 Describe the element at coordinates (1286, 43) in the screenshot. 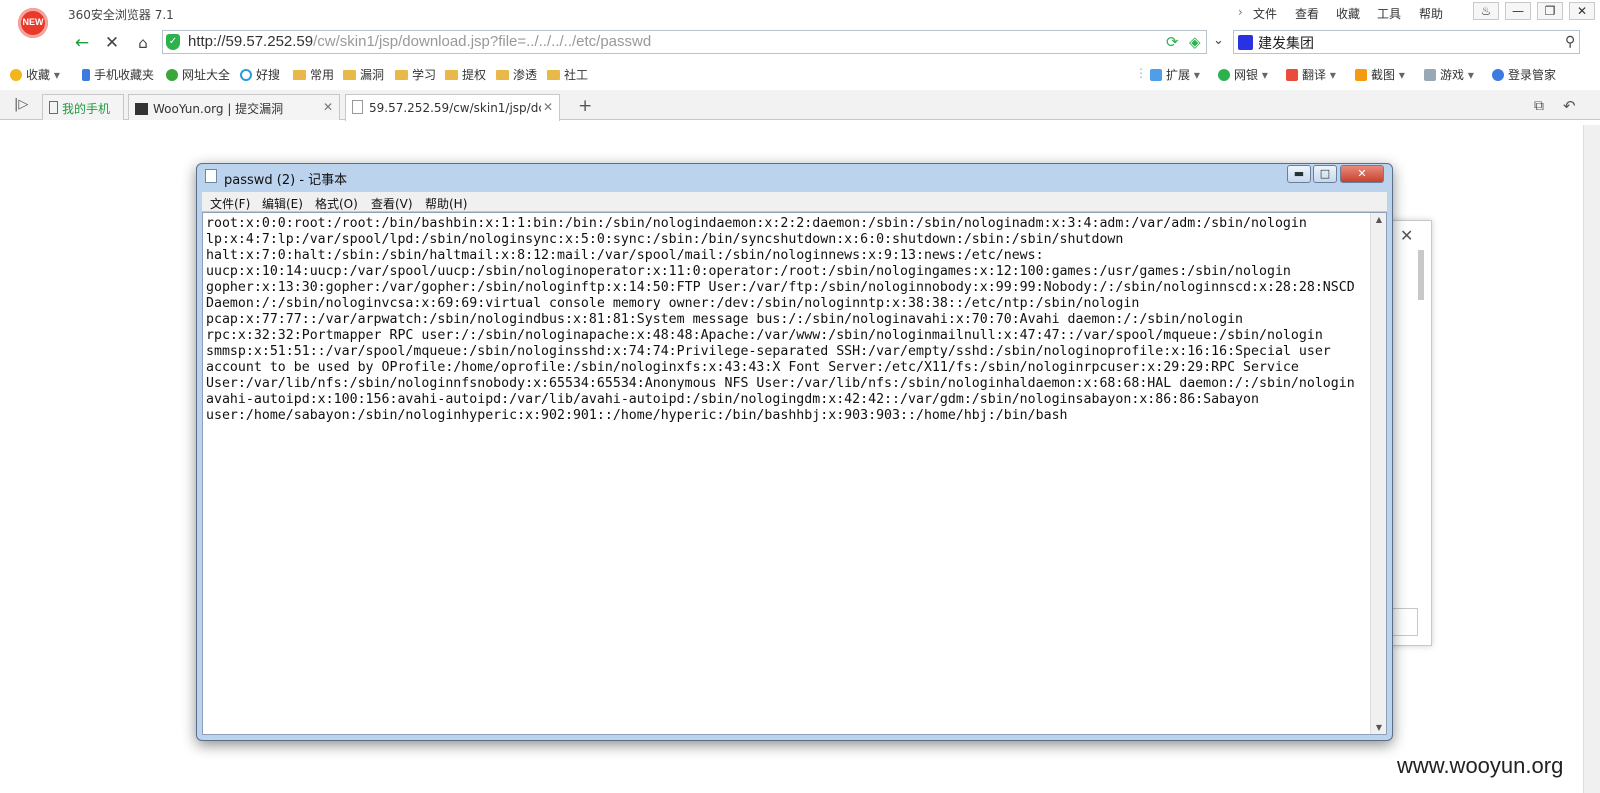

I see `search-query: 建发集团` at that location.